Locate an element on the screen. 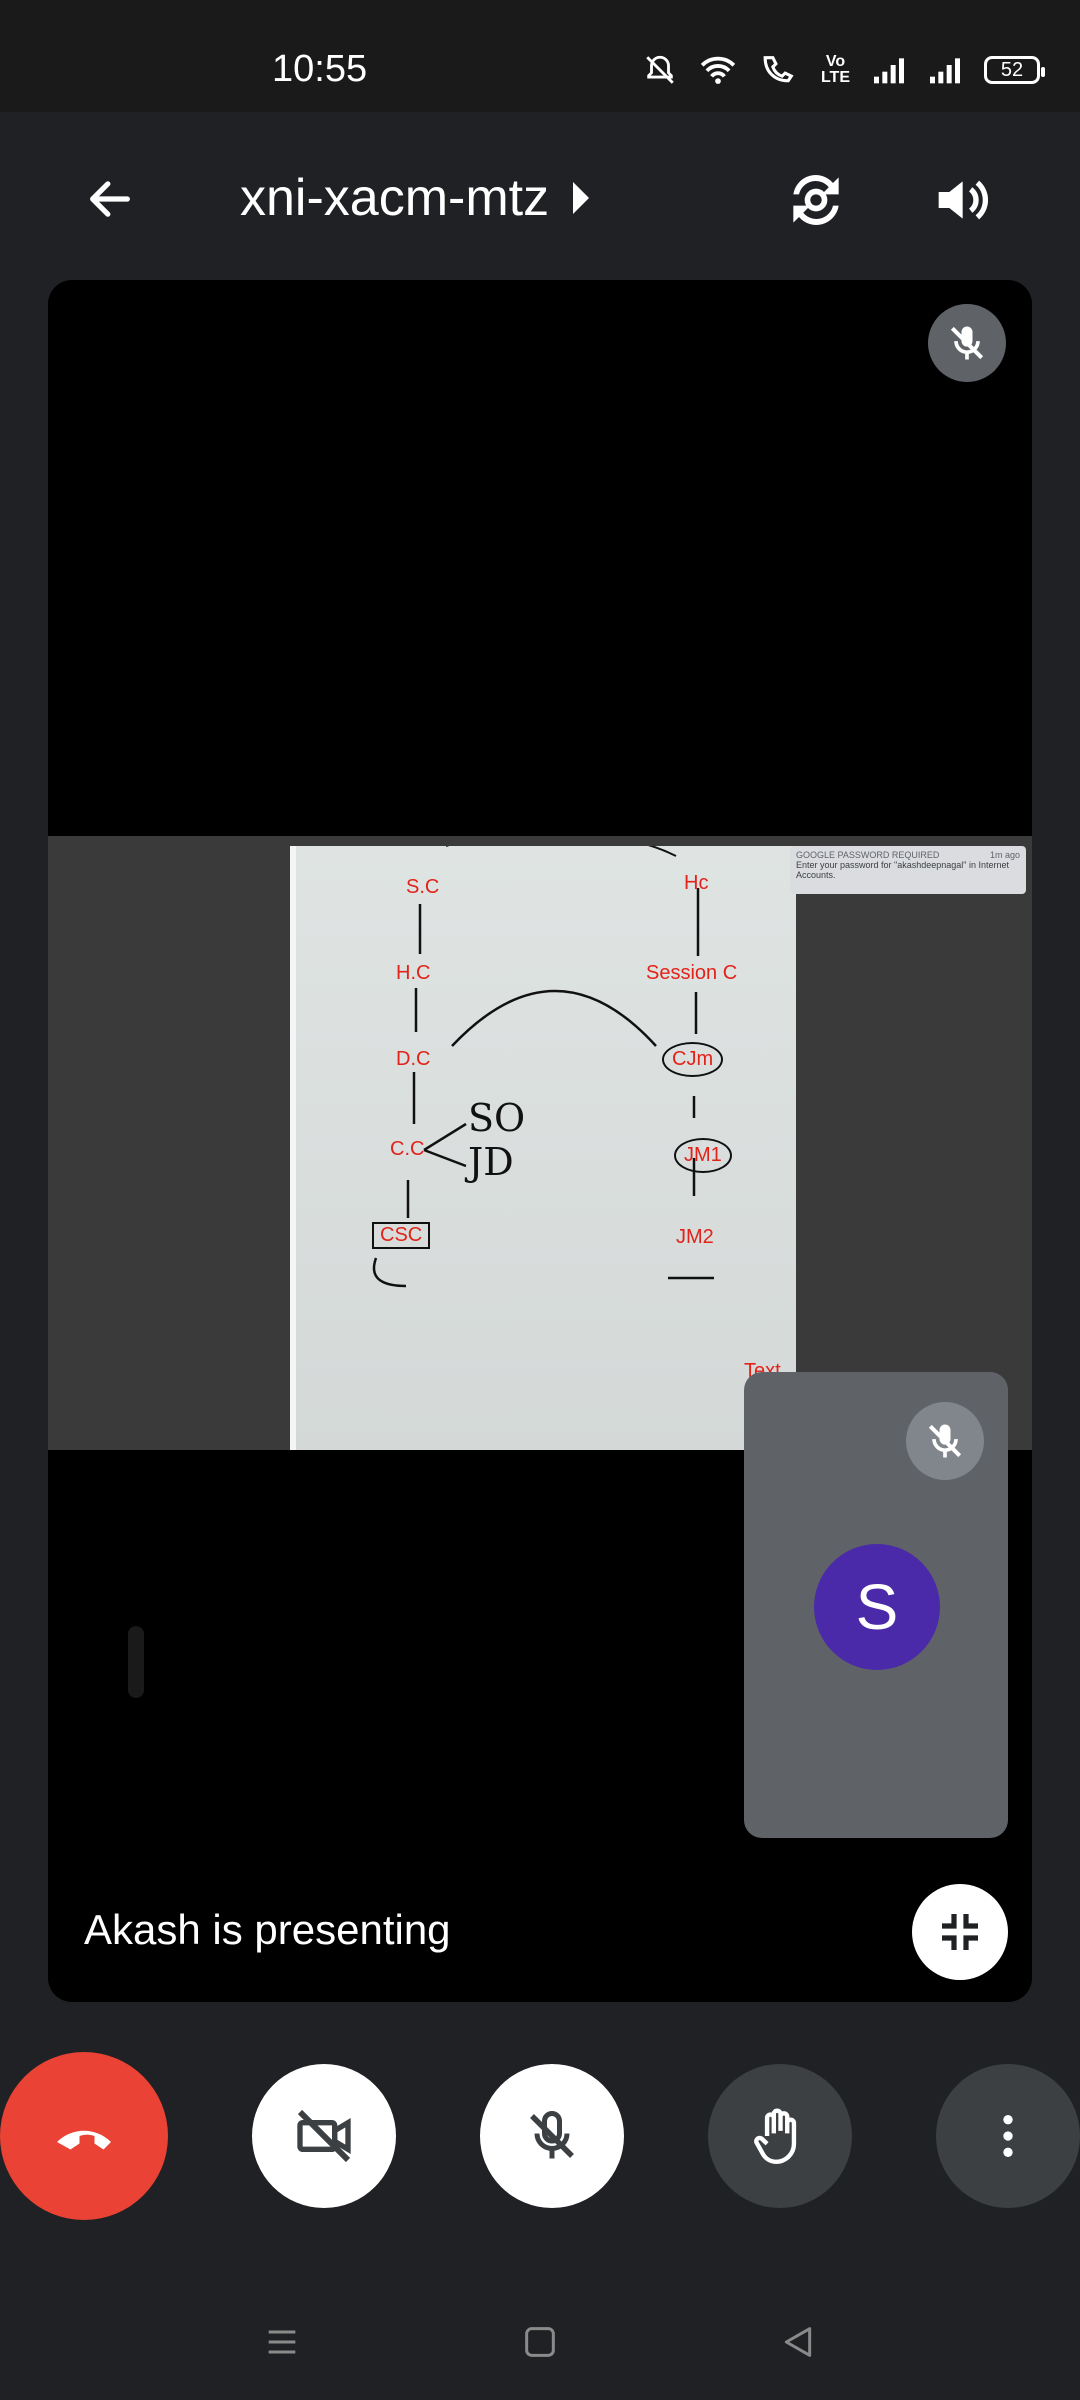  label-jm2: JM2 is located at coordinates (695, 1237).